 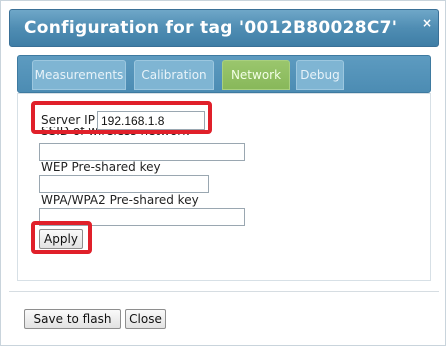 What do you see at coordinates (72, 319) in the screenshot?
I see `save-to-flash-button: Save to flash` at bounding box center [72, 319].